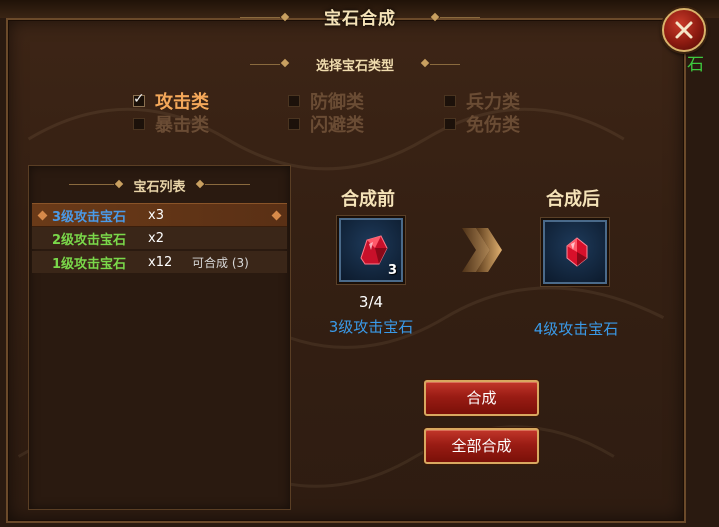 This screenshot has height=527, width=719. What do you see at coordinates (371, 327) in the screenshot?
I see `before-gem-name: 3级攻击宝石` at bounding box center [371, 327].